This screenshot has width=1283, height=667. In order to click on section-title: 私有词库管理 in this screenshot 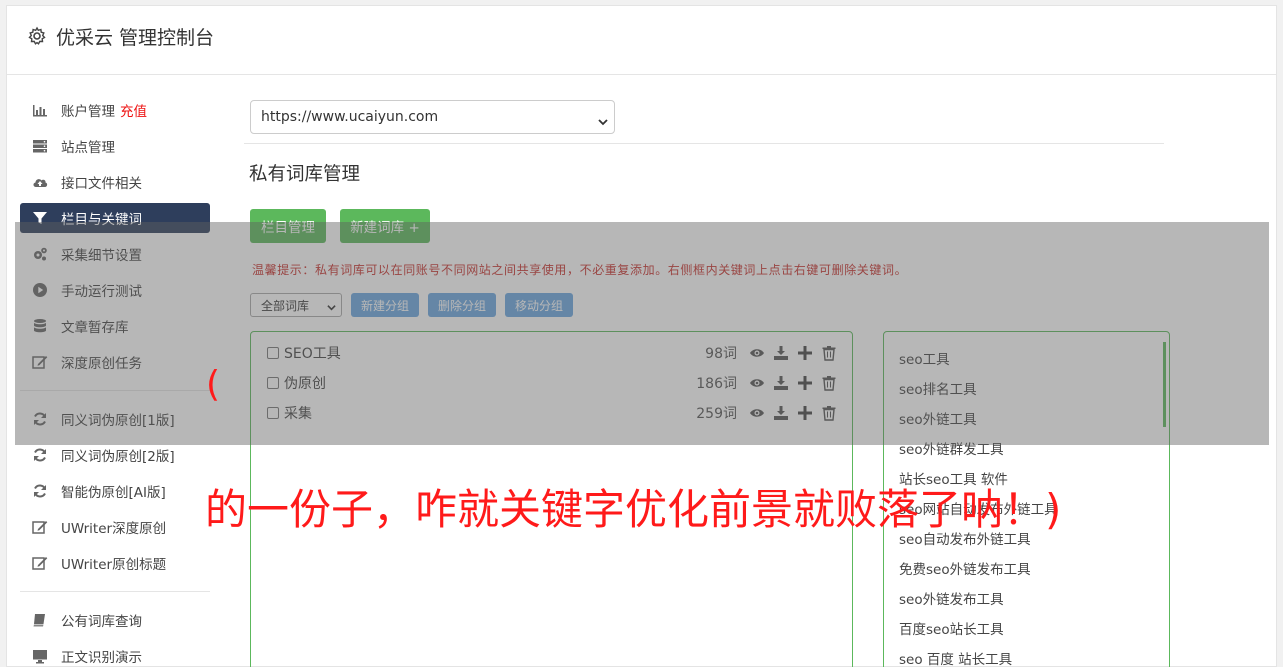, I will do `click(305, 174)`.